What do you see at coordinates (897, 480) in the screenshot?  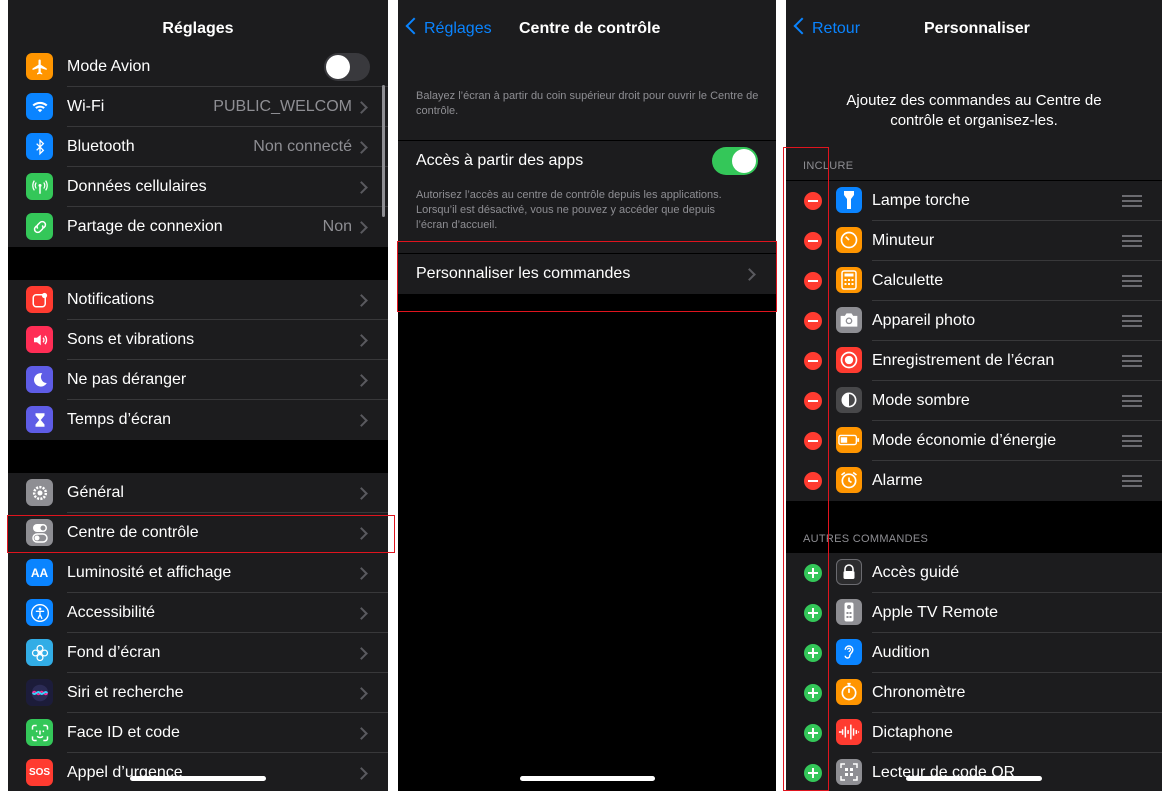 I see `control-label: Alarme` at bounding box center [897, 480].